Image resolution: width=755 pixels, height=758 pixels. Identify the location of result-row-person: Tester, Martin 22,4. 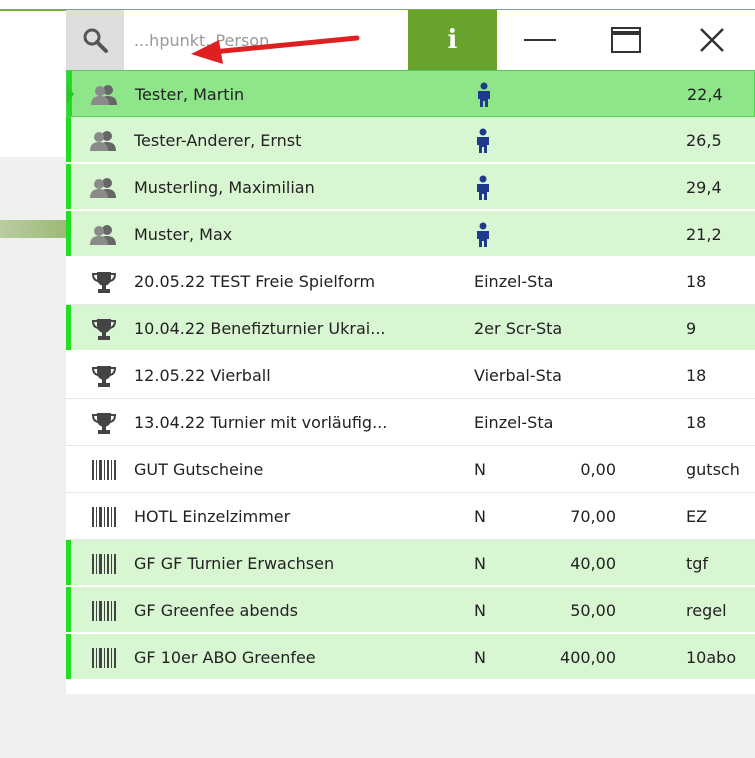
(410, 93).